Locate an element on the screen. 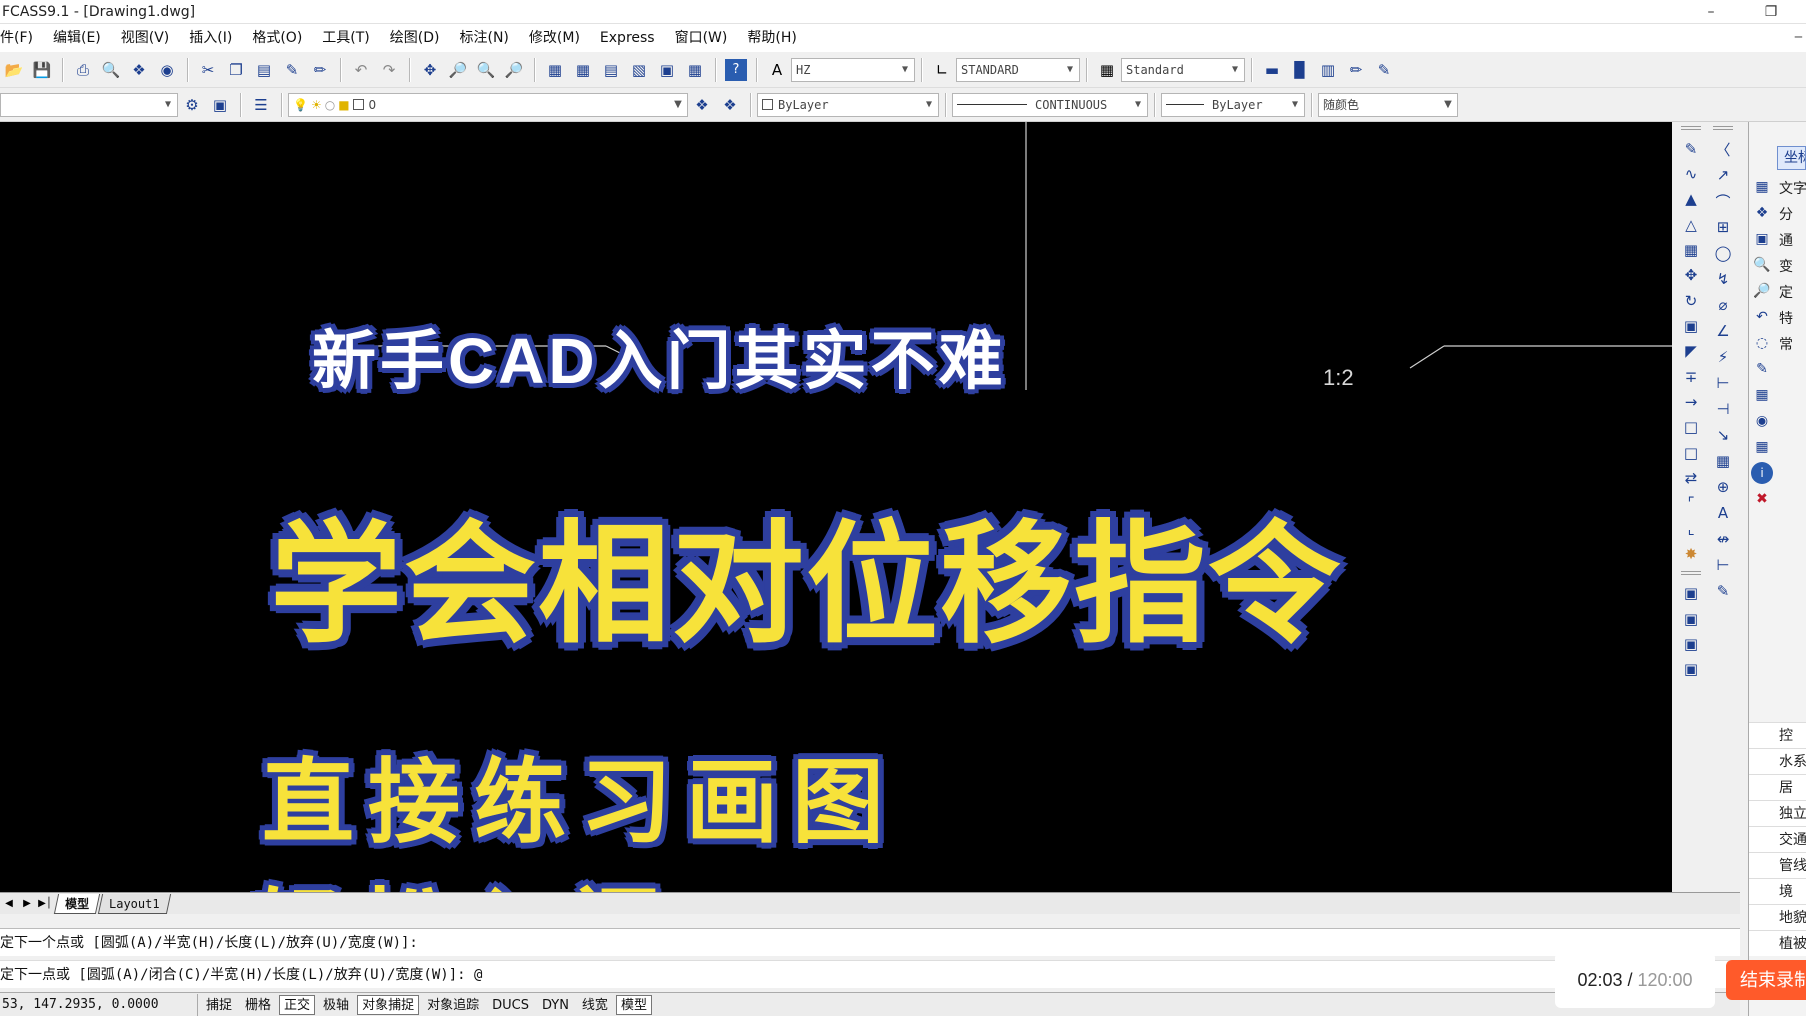 Image resolution: width=1806 pixels, height=1016 pixels. prev-tab-icon: ▶ is located at coordinates (27, 904).